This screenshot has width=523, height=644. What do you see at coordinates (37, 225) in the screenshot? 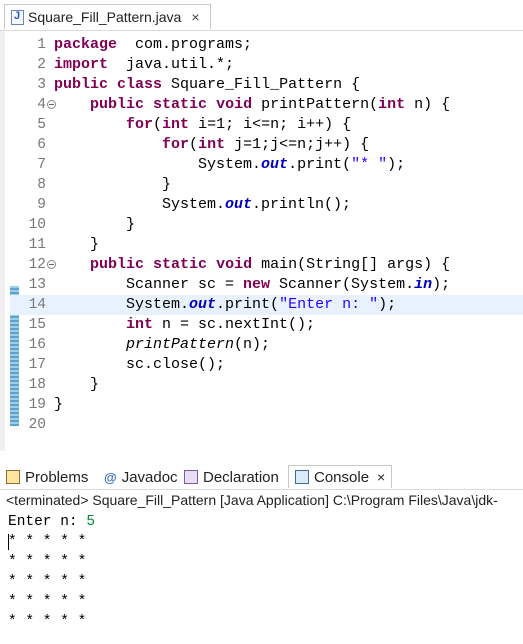
I see `line-number: 10` at bounding box center [37, 225].